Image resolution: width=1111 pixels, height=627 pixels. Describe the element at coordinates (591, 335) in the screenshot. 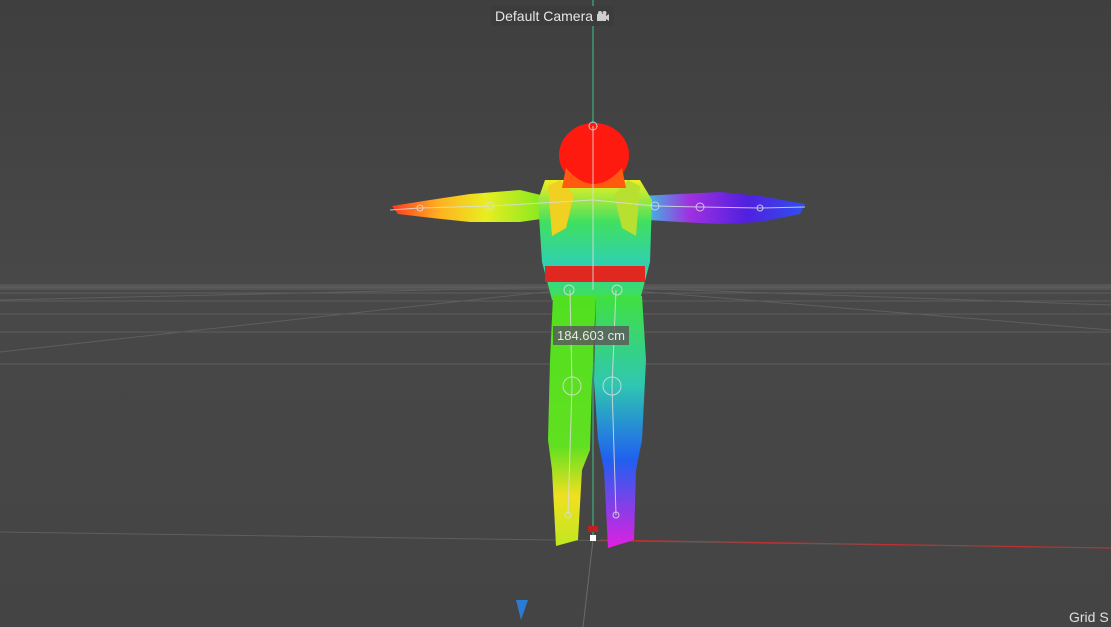

I see `height-measurement: 184.603 cm` at that location.